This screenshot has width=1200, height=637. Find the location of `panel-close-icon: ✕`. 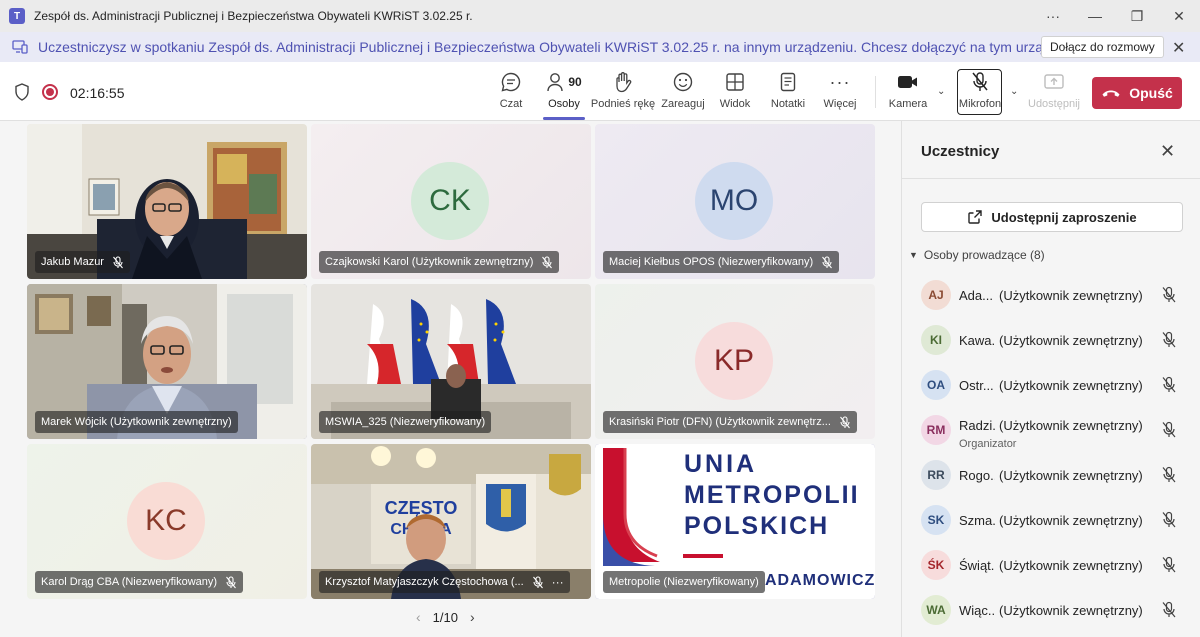

panel-close-icon: ✕ is located at coordinates (1167, 151).